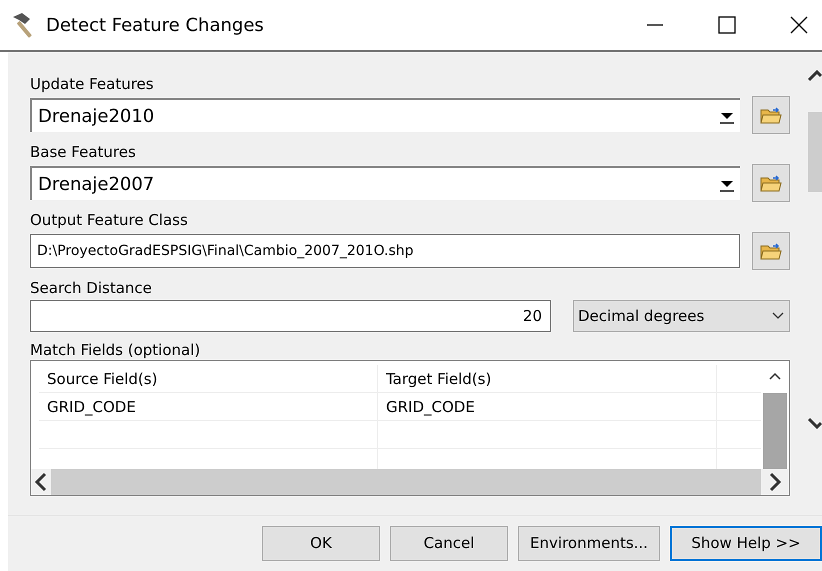 The width and height of the screenshot is (822, 571). I want to click on dropdown-value: Drenaje2010, so click(95, 116).